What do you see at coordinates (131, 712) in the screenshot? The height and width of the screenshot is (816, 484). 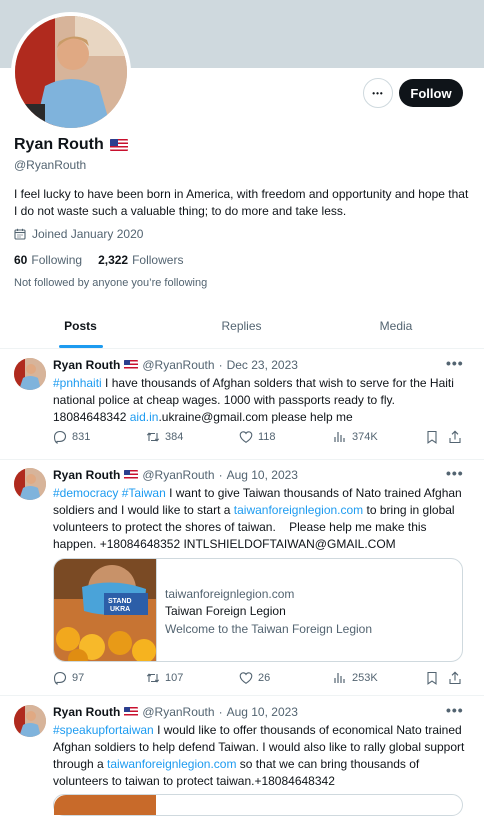 I see `us-flag-icon` at bounding box center [131, 712].